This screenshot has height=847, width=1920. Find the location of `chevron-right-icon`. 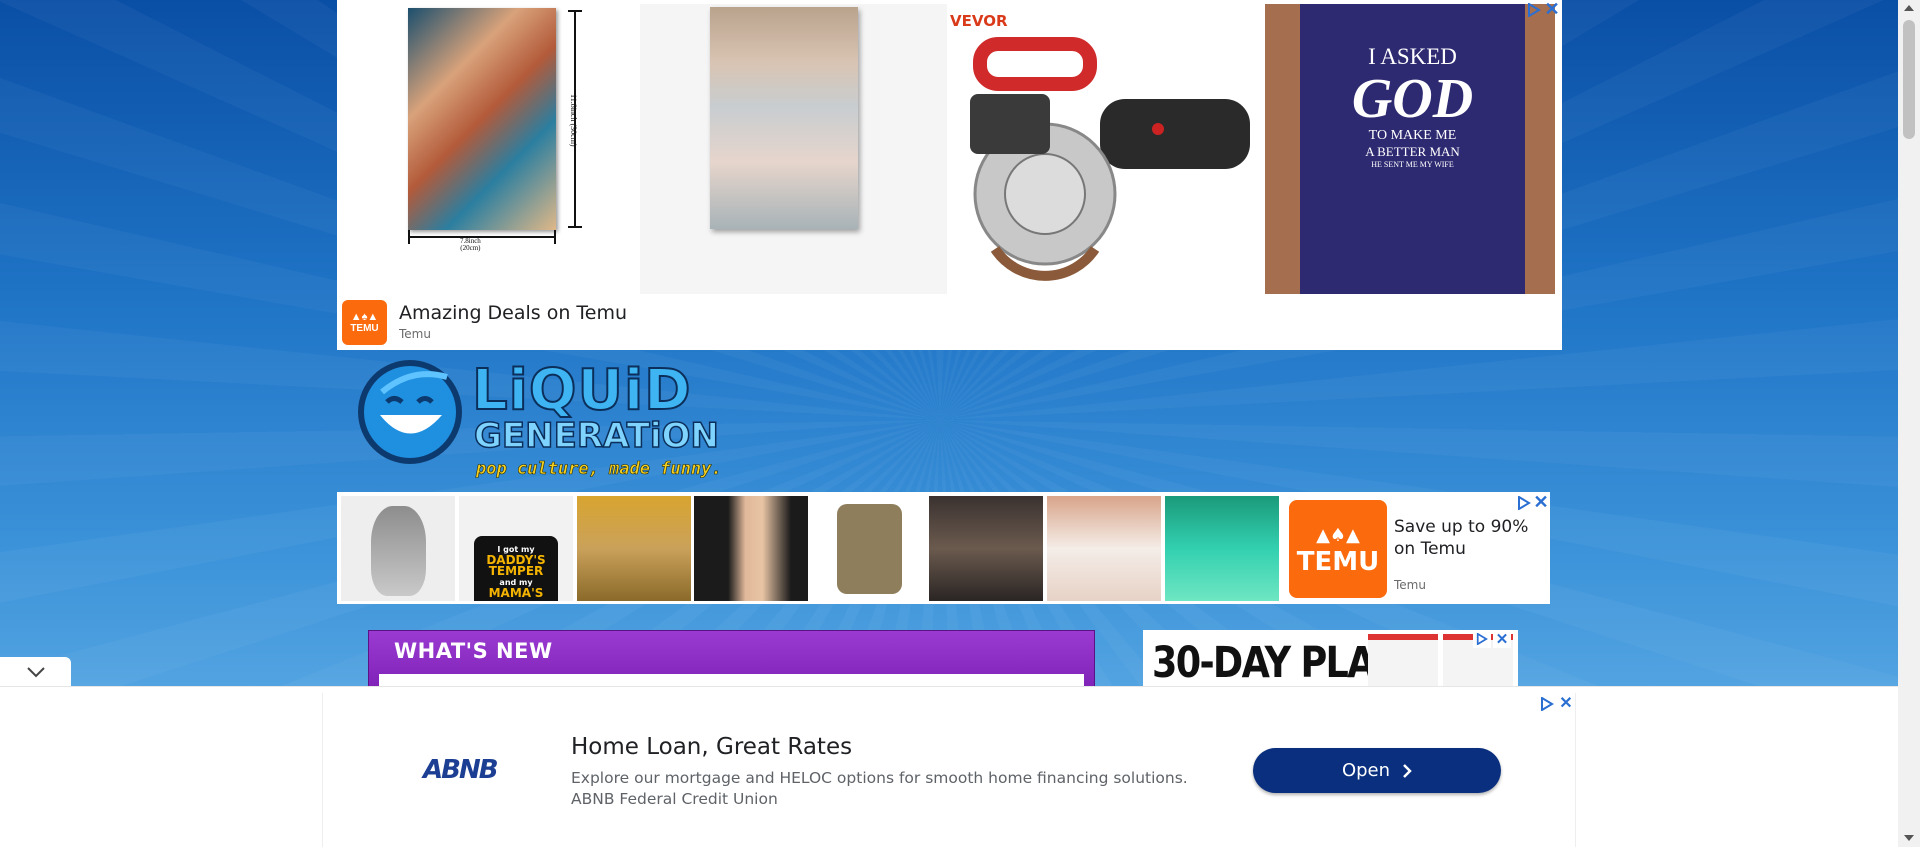

chevron-right-icon is located at coordinates (1407, 770).